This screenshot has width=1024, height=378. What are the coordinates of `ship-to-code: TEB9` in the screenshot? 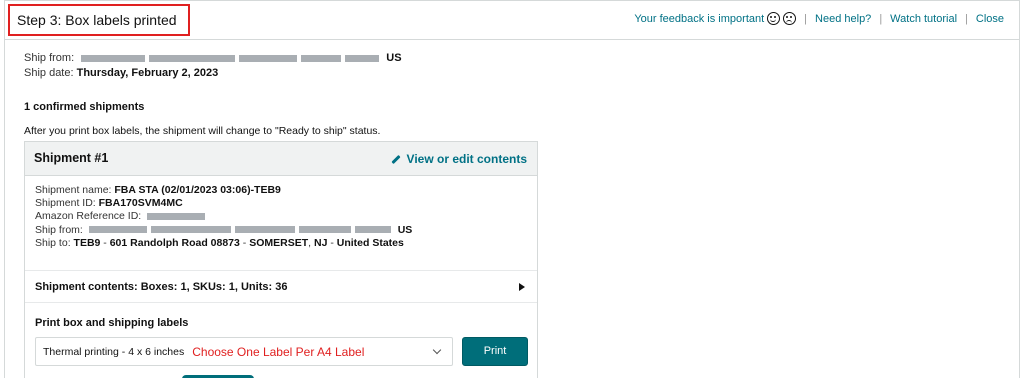 It's located at (87, 242).